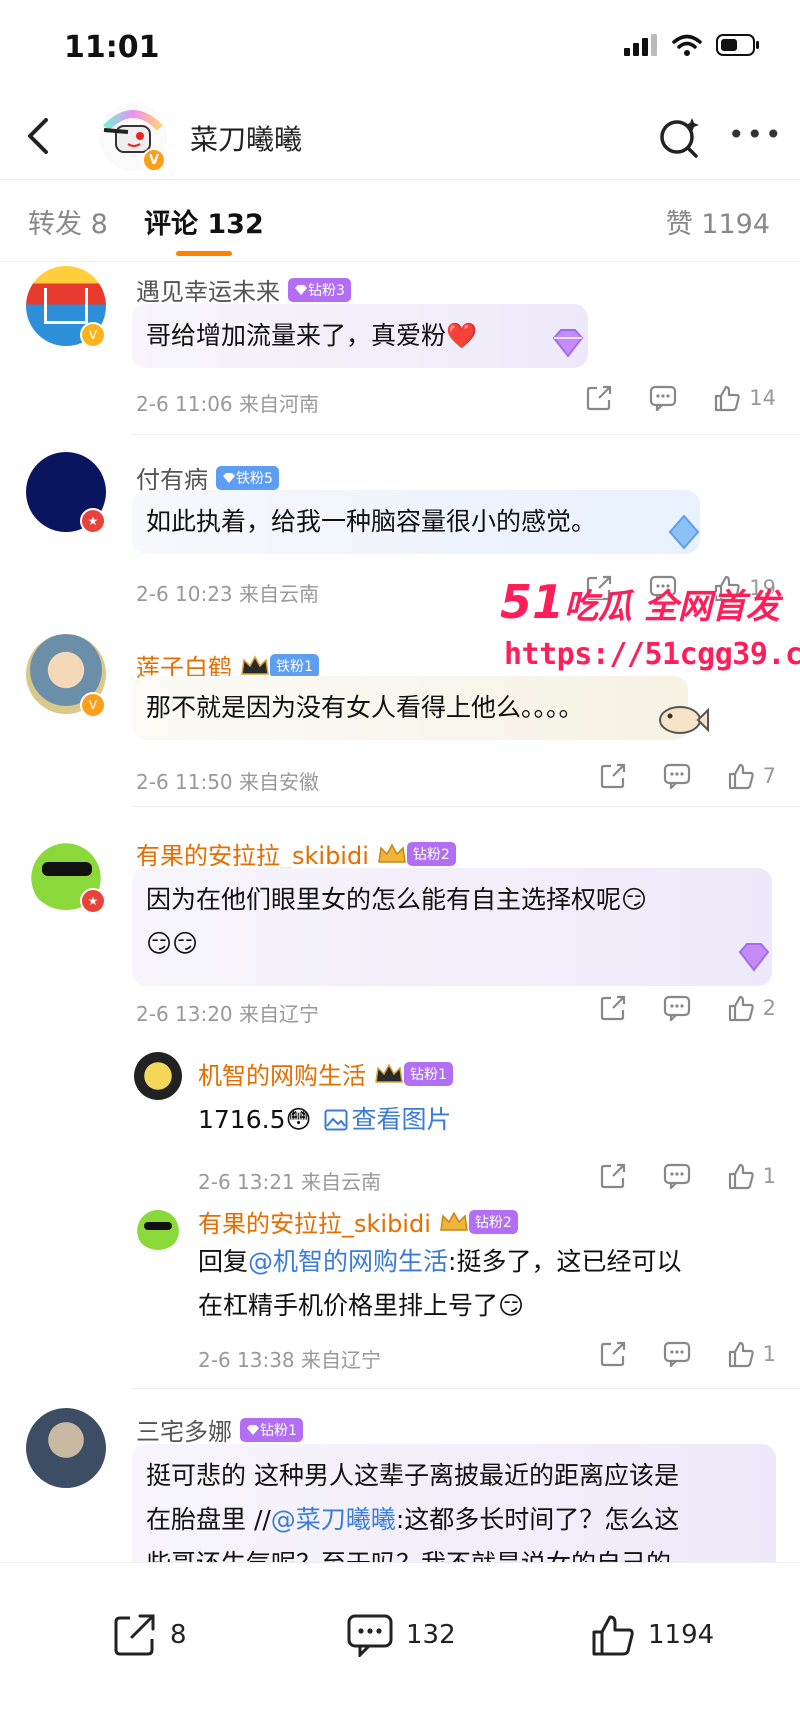 The height and width of the screenshot is (1732, 800). I want to click on reply-text-line: 在杠精手机价格里排上号了😏, so click(361, 1305).